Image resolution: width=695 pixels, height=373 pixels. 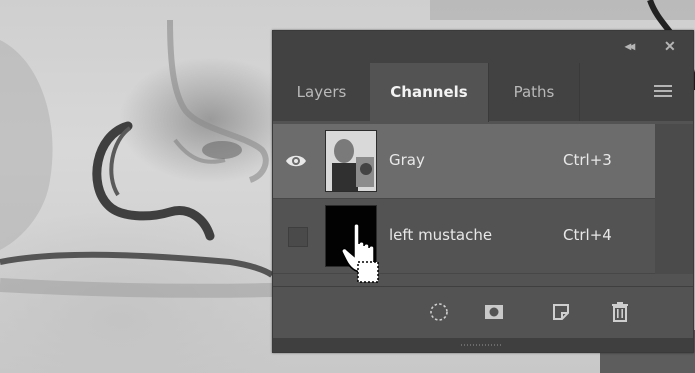 What do you see at coordinates (561, 312) in the screenshot?
I see `new-channel-icon` at bounding box center [561, 312].